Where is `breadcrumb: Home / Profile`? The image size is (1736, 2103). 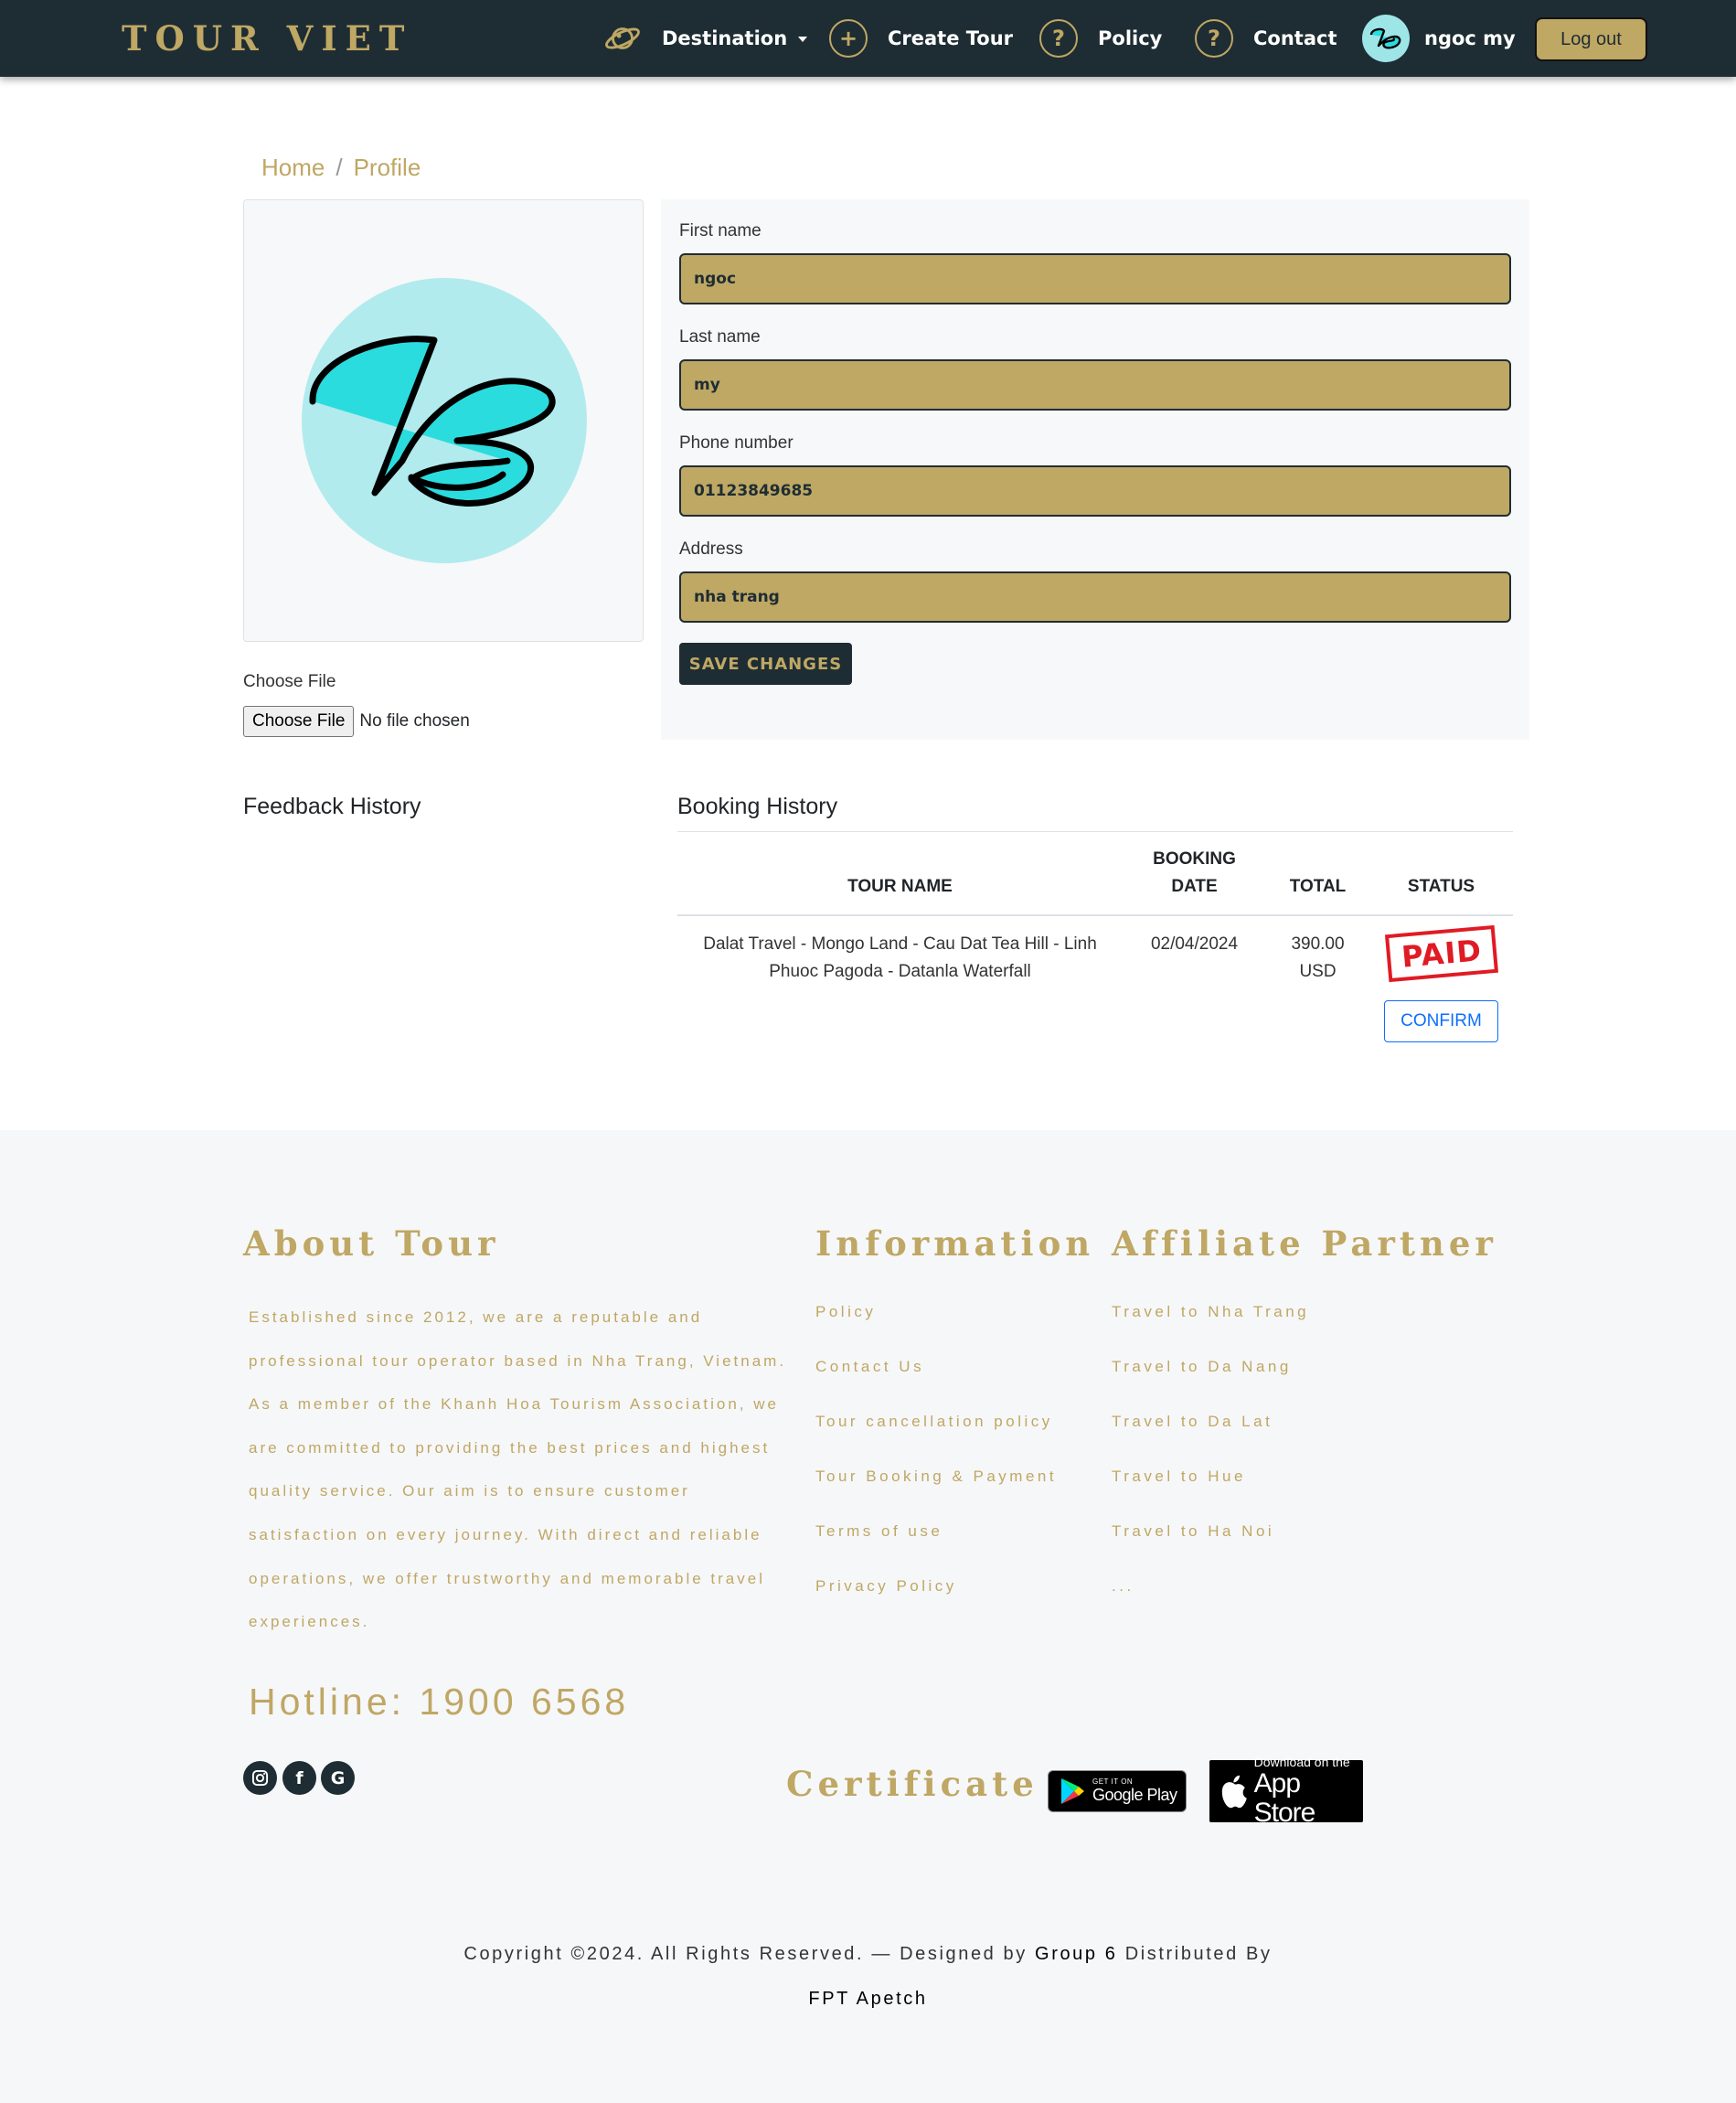
breadcrumb: Home / Profile is located at coordinates (341, 168).